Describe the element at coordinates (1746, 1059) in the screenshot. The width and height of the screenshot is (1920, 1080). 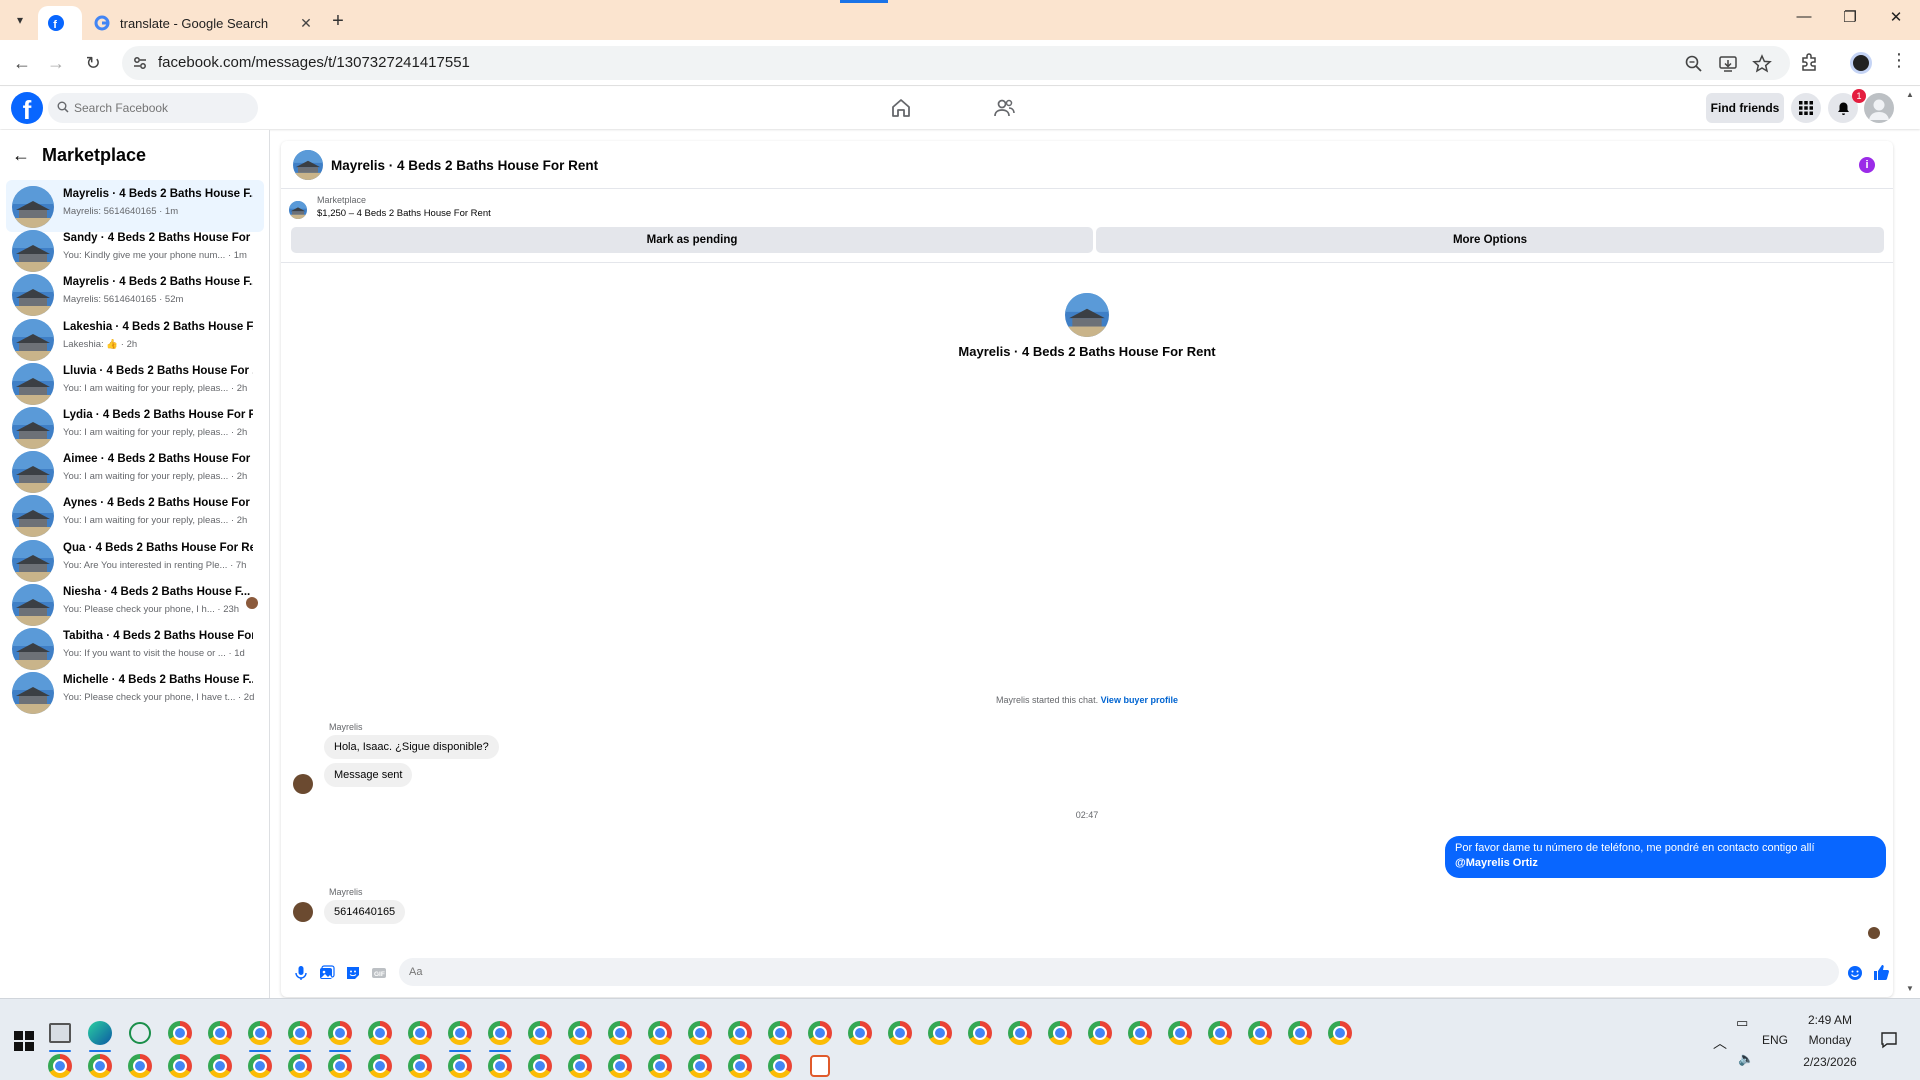
I see `volume-icon: 🔈` at that location.